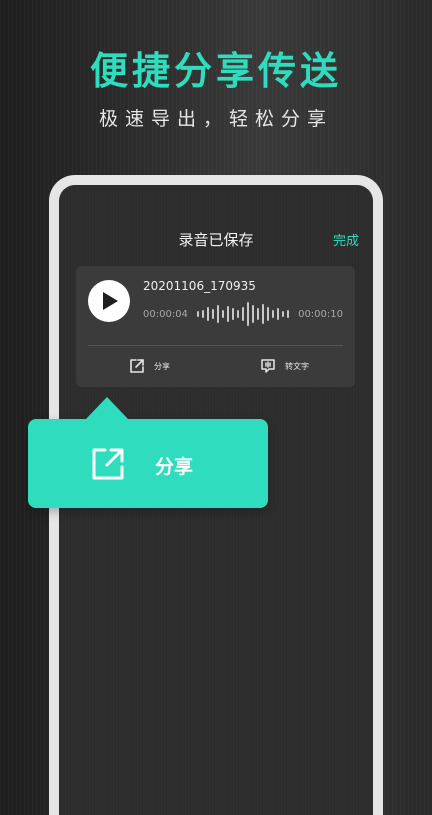 The height and width of the screenshot is (815, 432). I want to click on play-icon, so click(110, 301).